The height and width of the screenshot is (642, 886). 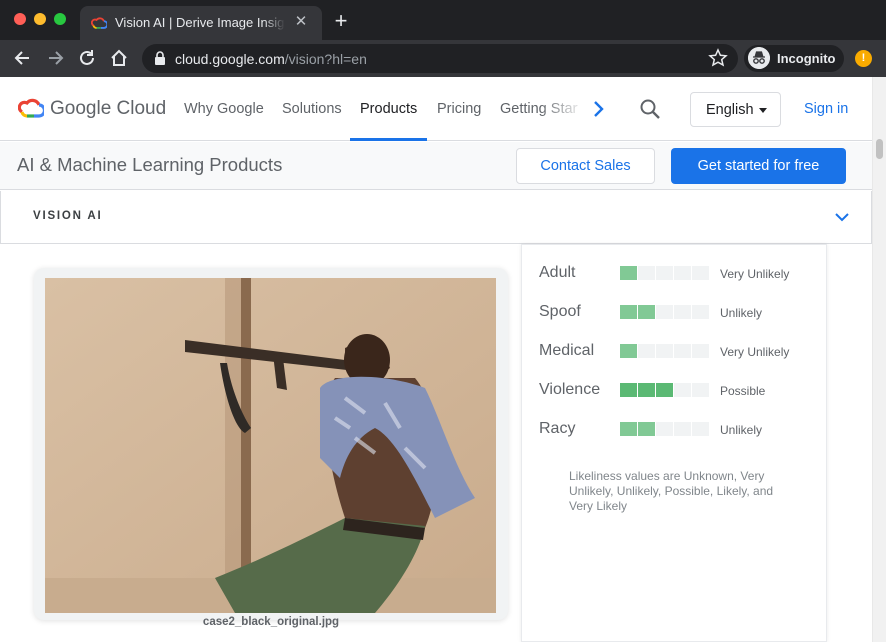 I want to click on star-icon, so click(x=718, y=58).